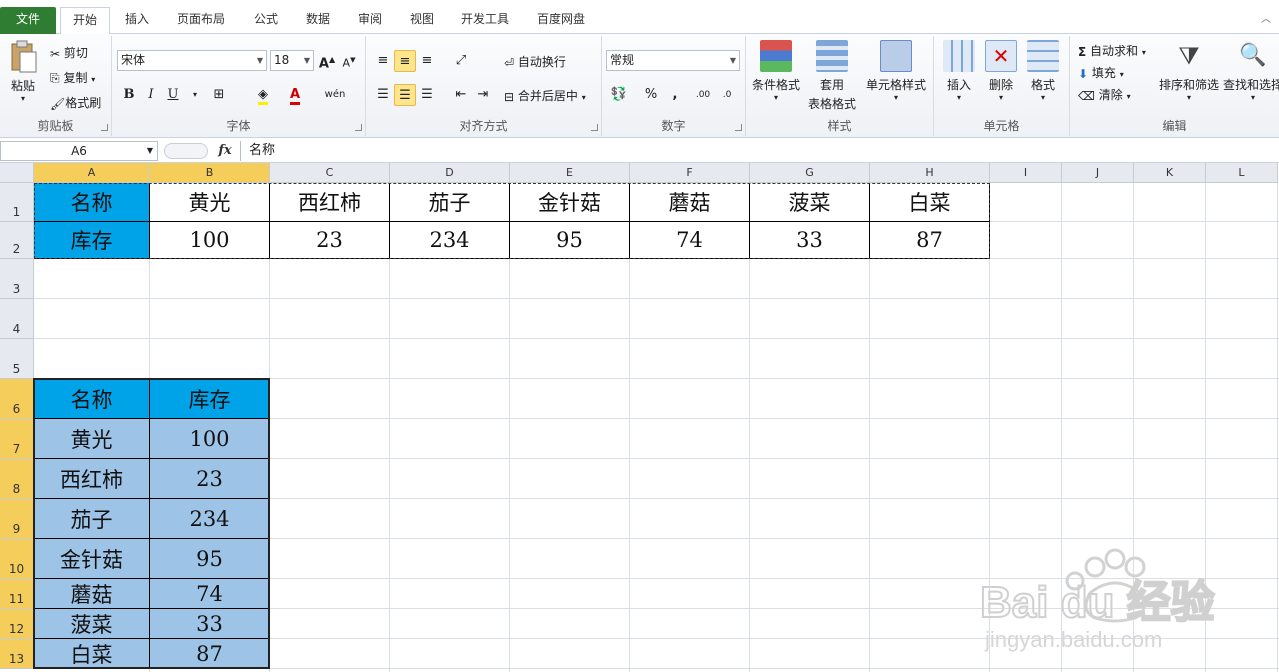 Image resolution: width=1279 pixels, height=672 pixels. What do you see at coordinates (461, 61) in the screenshot?
I see `orientation-button: ⤢` at bounding box center [461, 61].